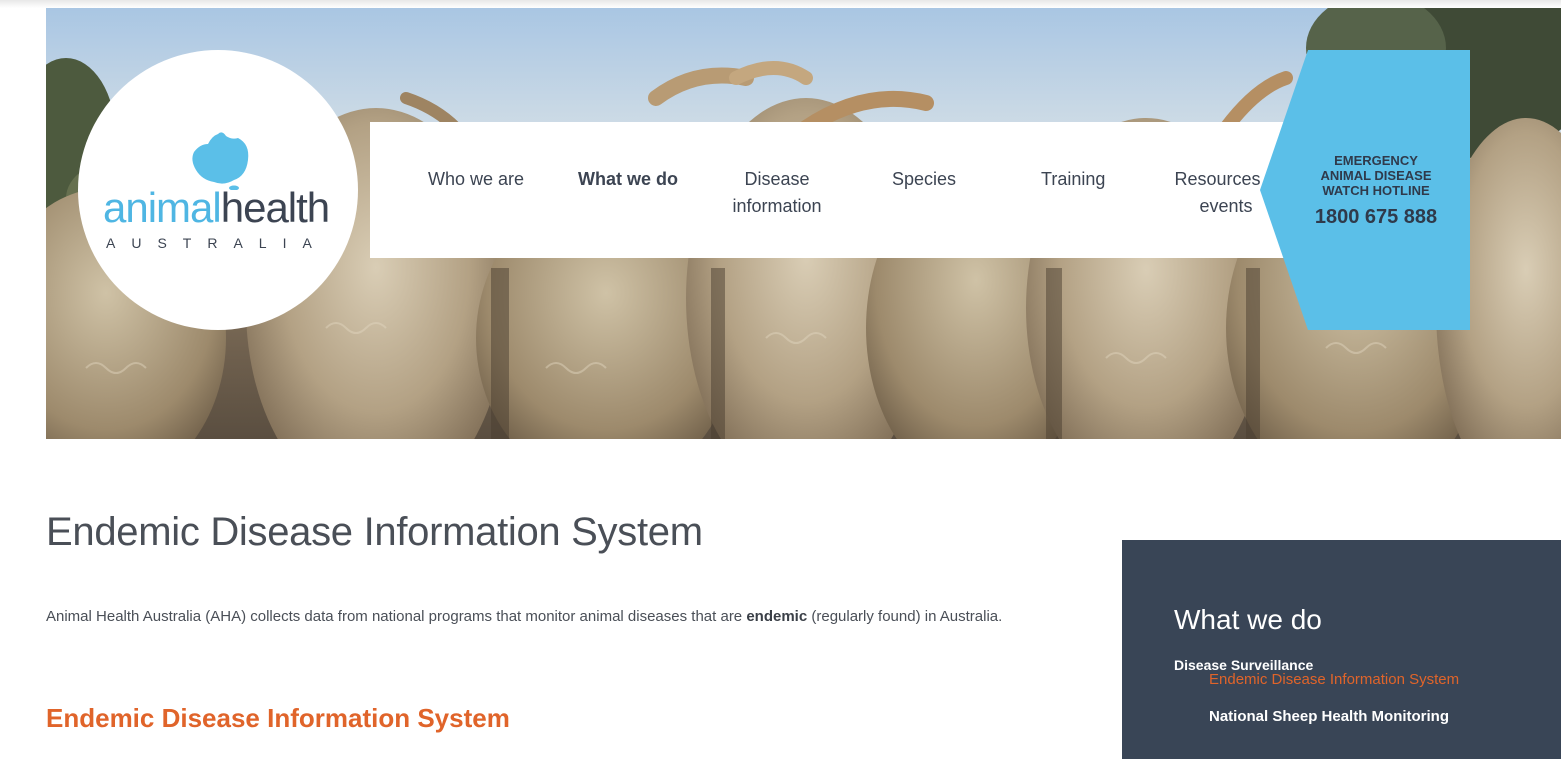  I want to click on page-title: Endemic Disease Information System, so click(374, 532).